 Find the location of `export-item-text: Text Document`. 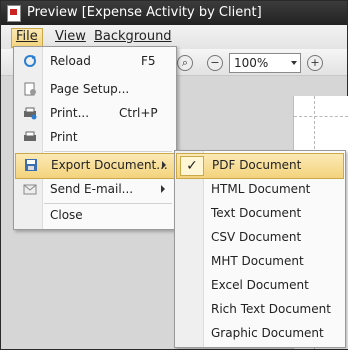

export-item-text: Text Document is located at coordinates (259, 213).